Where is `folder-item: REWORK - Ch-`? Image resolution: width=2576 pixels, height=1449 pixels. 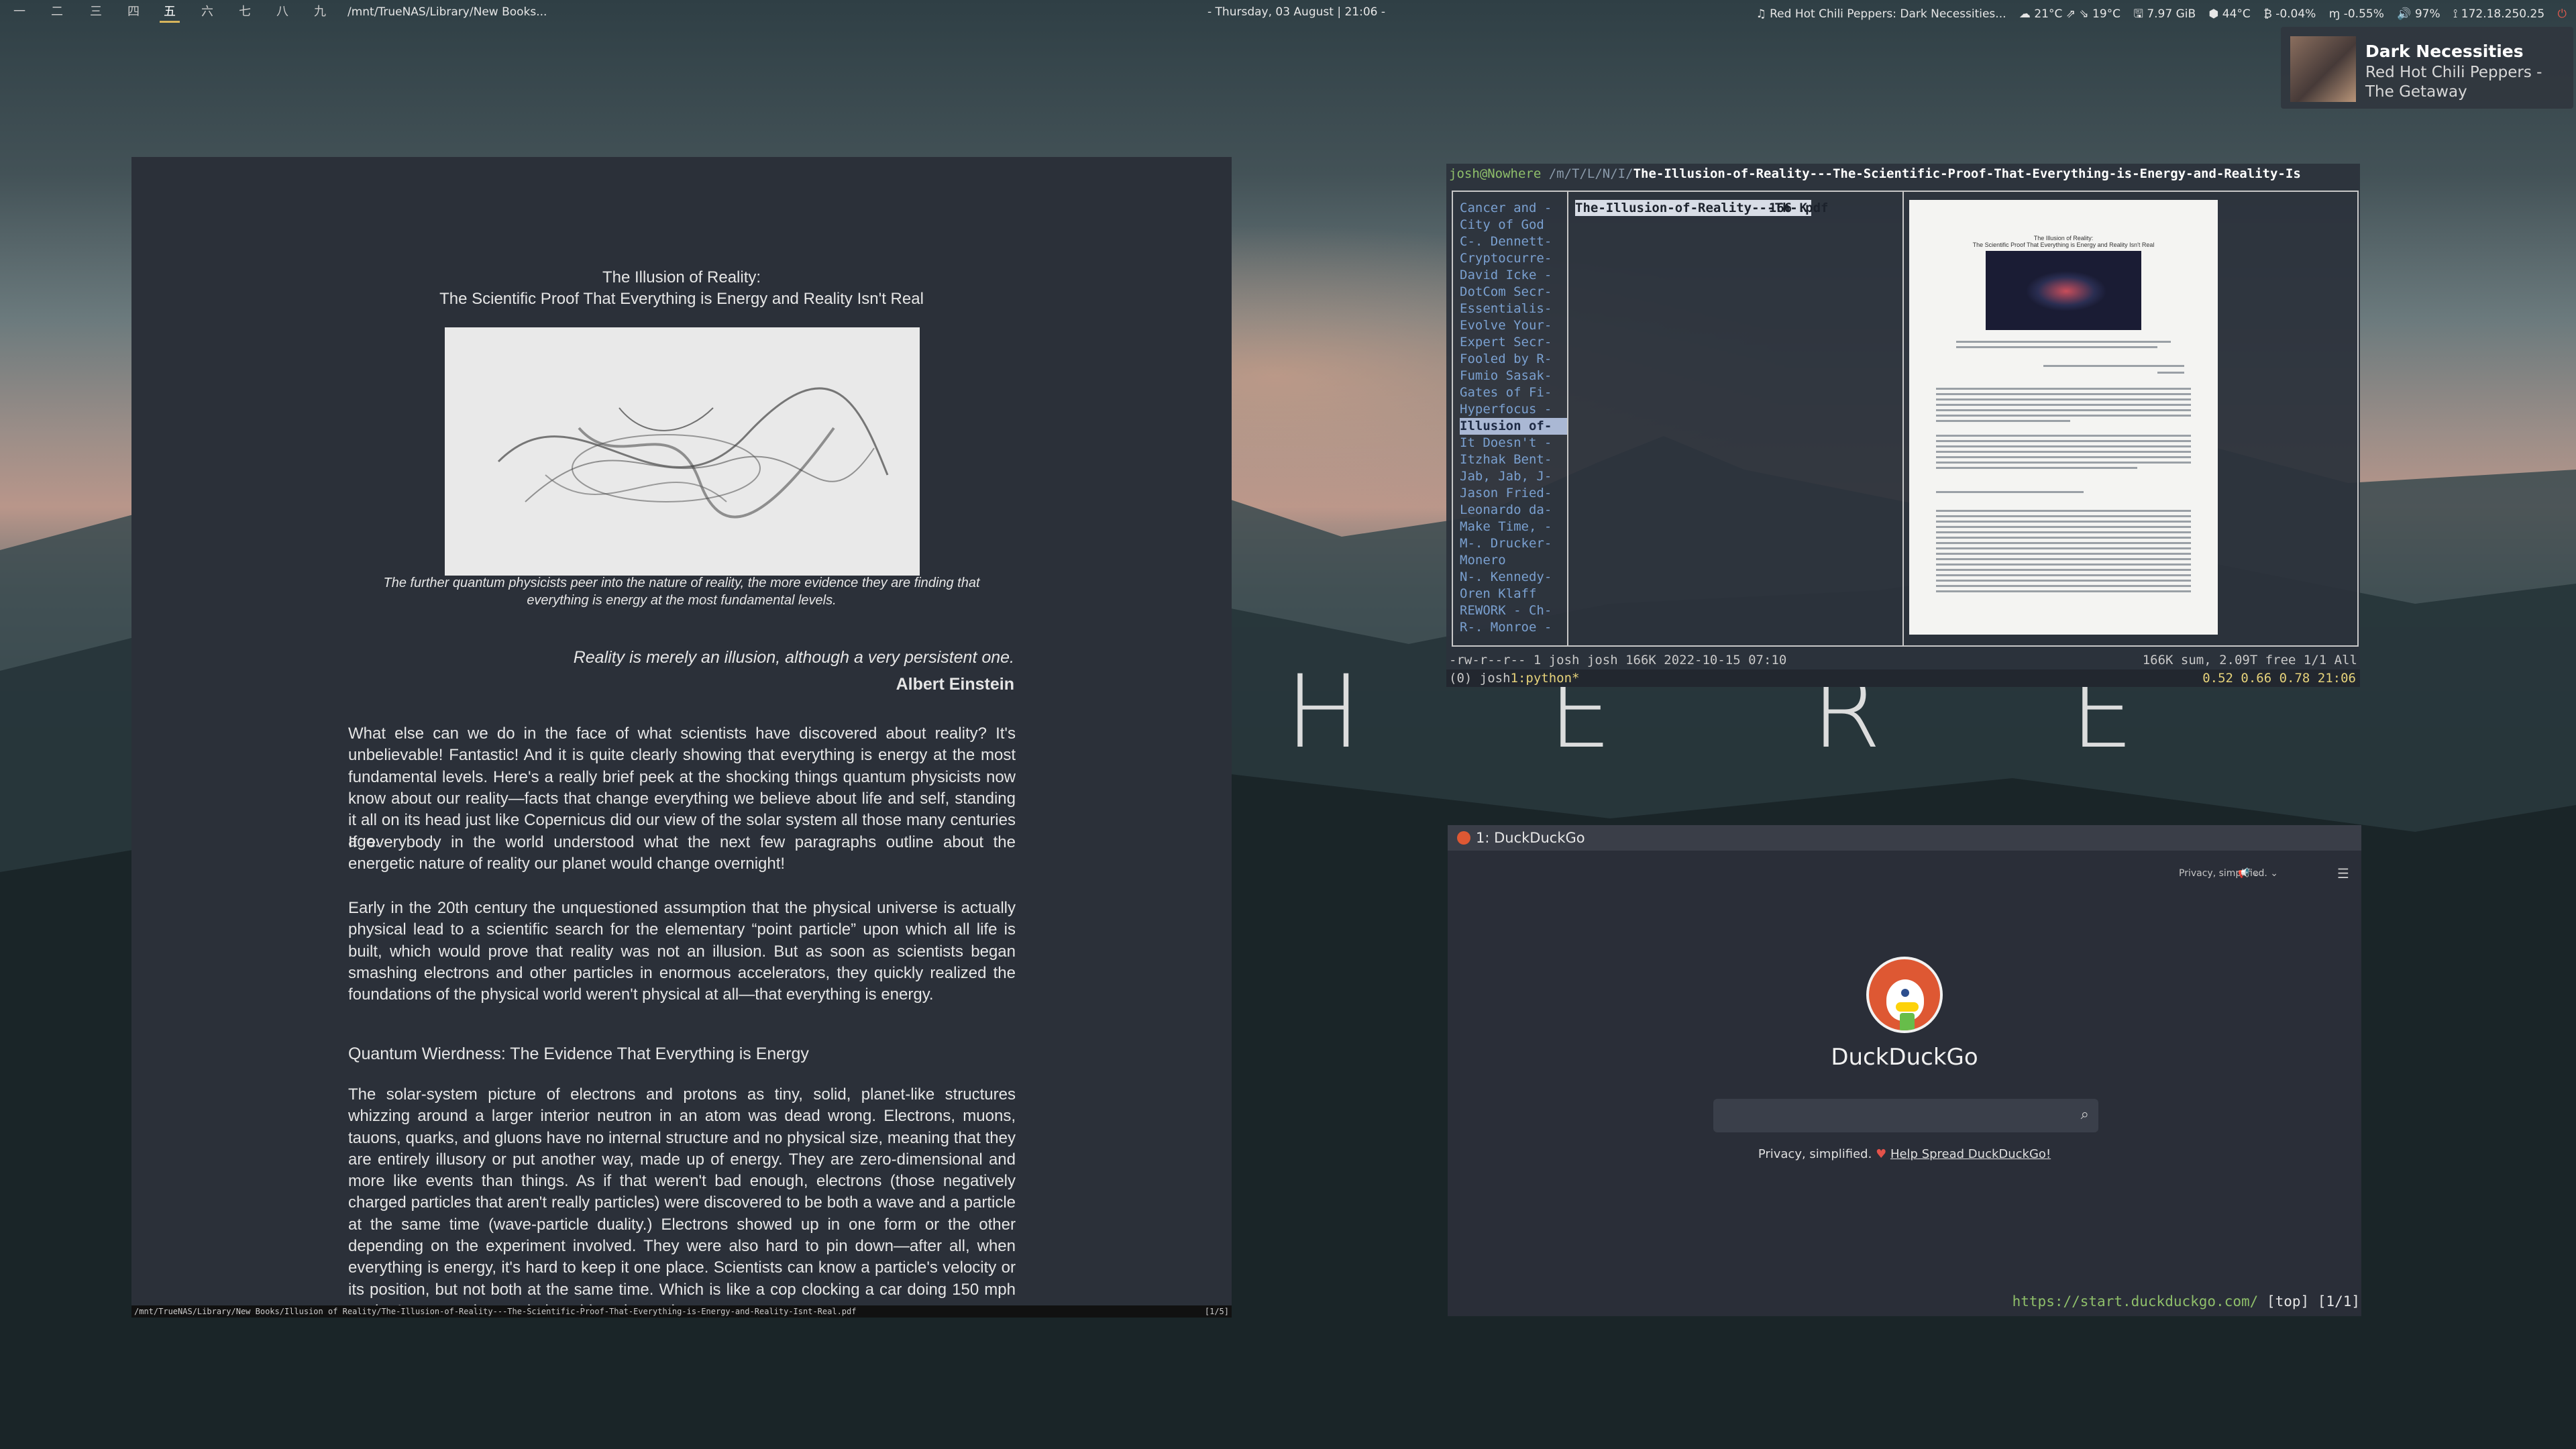
folder-item: REWORK - Ch- is located at coordinates (1513, 610).